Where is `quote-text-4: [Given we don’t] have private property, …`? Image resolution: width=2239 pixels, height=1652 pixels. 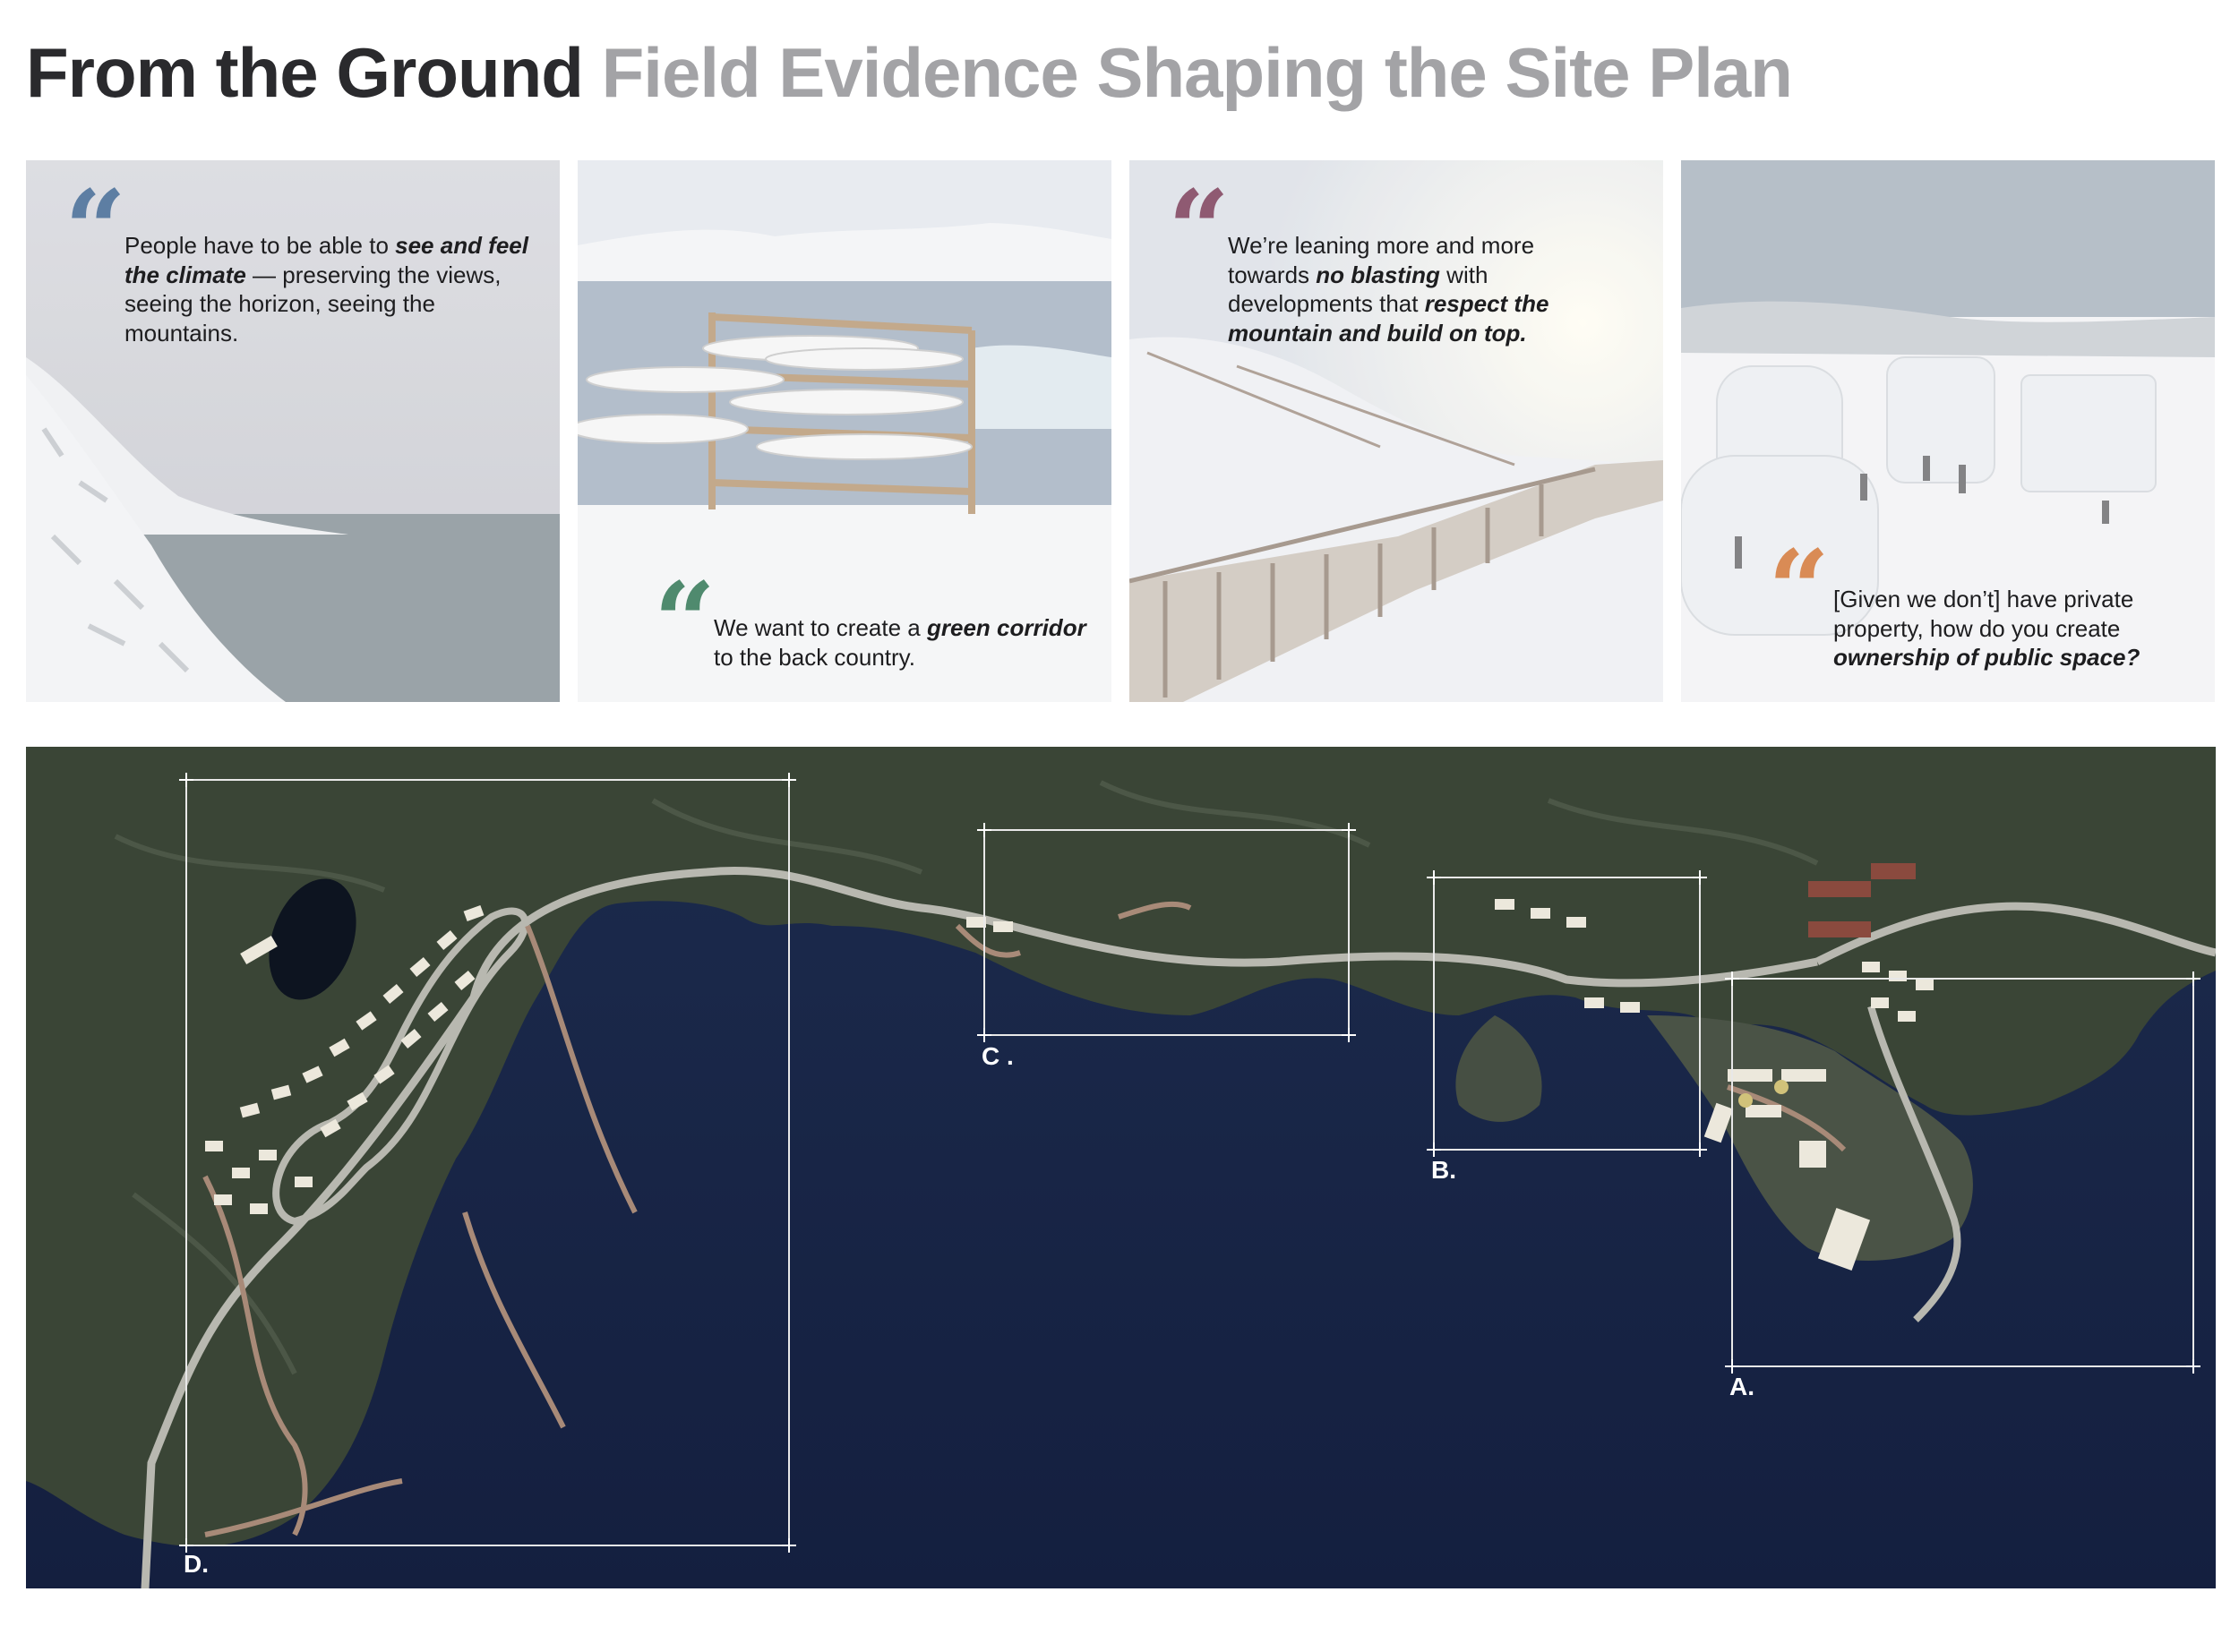 quote-text-4: [Given we don’t] have private property, … is located at coordinates (1986, 628).